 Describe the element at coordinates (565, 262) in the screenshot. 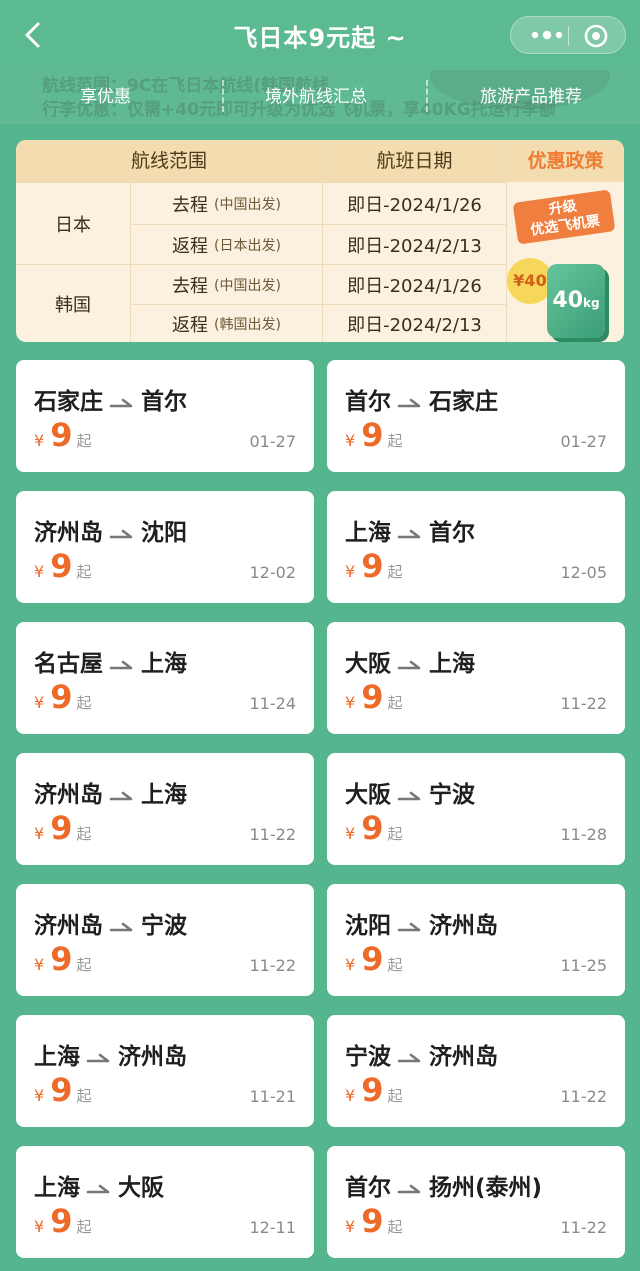

I see `promo-graphic: 升级 优选飞机票 ¥40 40kg` at that location.